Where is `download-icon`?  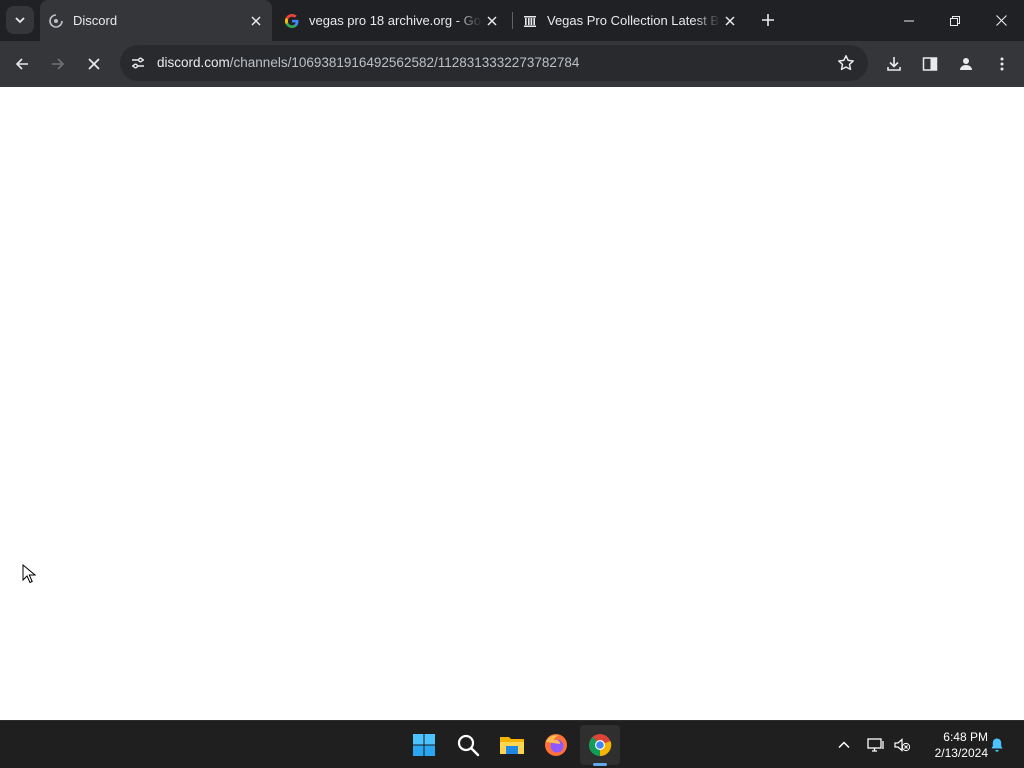
download-icon is located at coordinates (894, 64).